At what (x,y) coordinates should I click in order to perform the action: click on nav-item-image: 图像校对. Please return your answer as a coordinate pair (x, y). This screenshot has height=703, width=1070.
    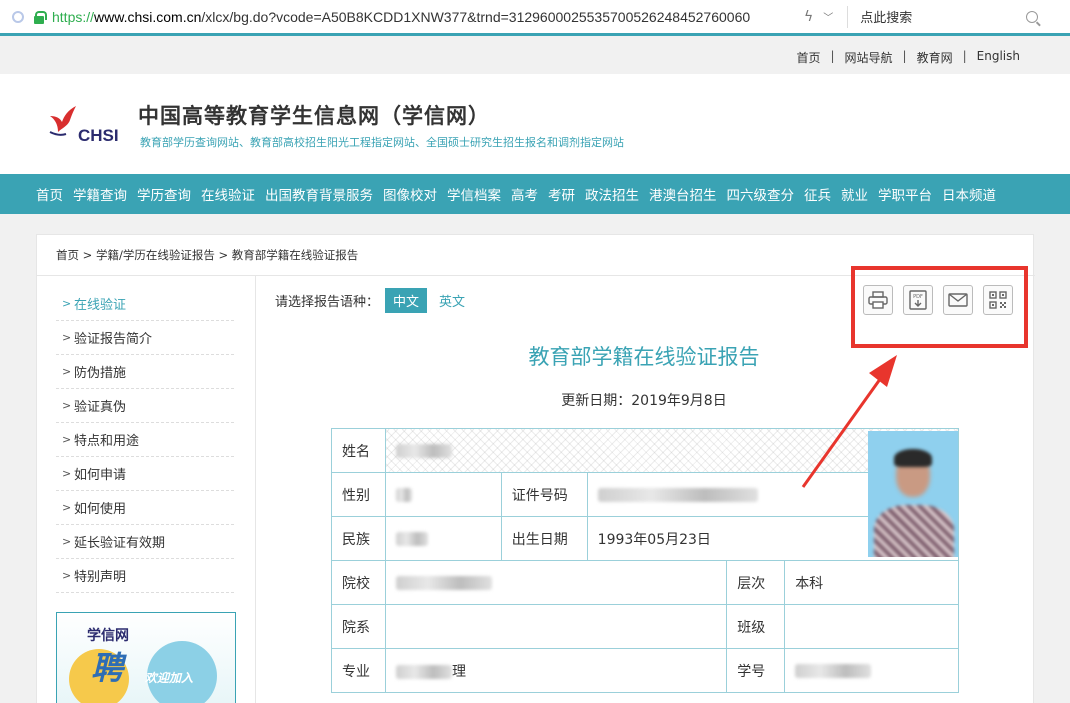
    Looking at the image, I should click on (410, 194).